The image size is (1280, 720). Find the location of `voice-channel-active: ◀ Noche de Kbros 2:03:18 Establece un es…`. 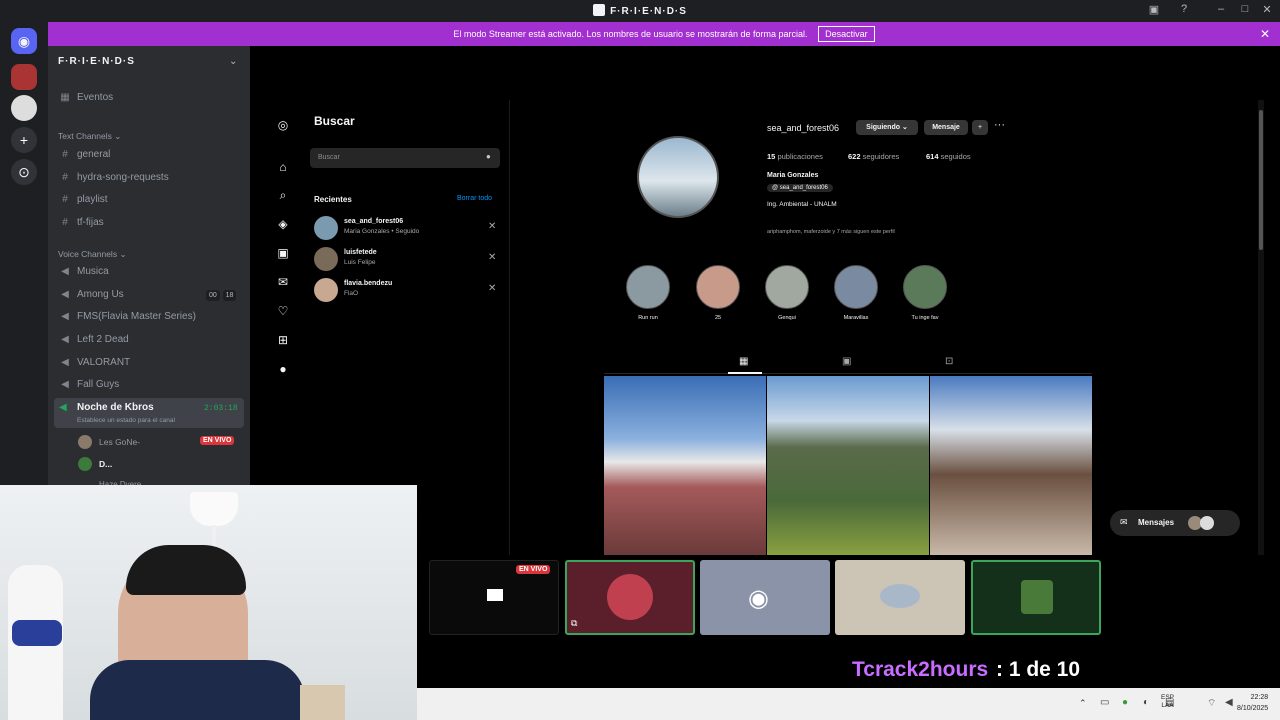

voice-channel-active: ◀ Noche de Kbros 2:03:18 Establece un es… is located at coordinates (149, 413).